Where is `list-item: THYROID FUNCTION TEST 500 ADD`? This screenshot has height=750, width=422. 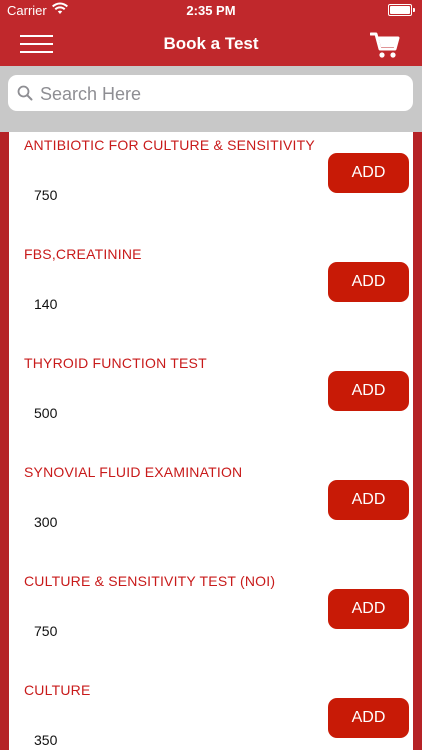 list-item: THYROID FUNCTION TEST 500 ADD is located at coordinates (211, 375).